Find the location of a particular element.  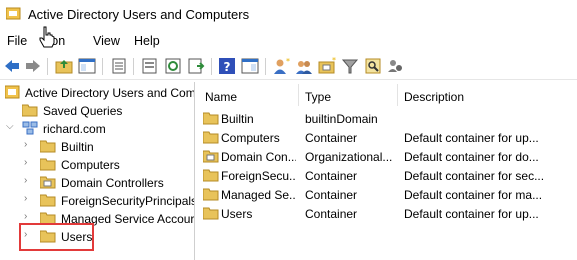

column-header-name: Name is located at coordinates (221, 97).